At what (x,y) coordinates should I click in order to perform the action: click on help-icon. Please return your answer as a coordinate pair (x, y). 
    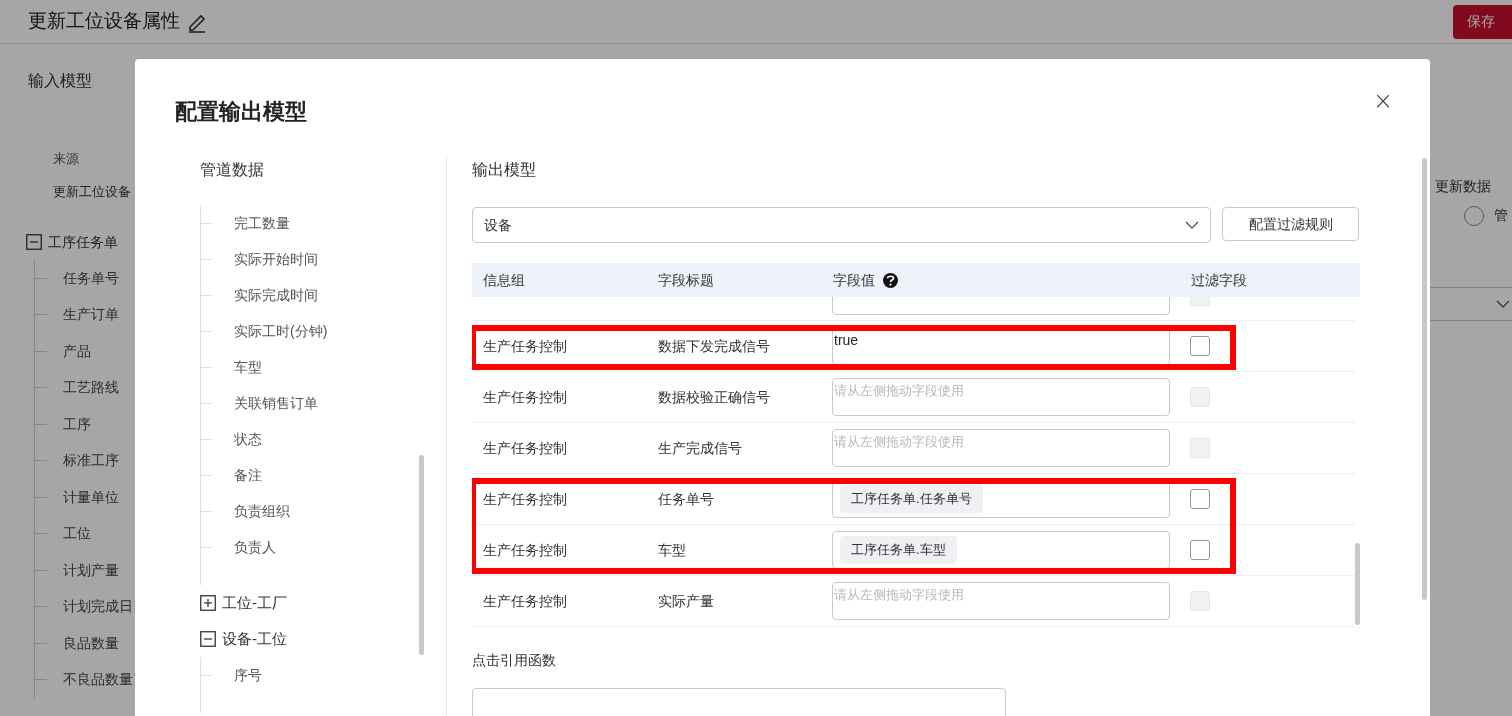
    Looking at the image, I should click on (890, 280).